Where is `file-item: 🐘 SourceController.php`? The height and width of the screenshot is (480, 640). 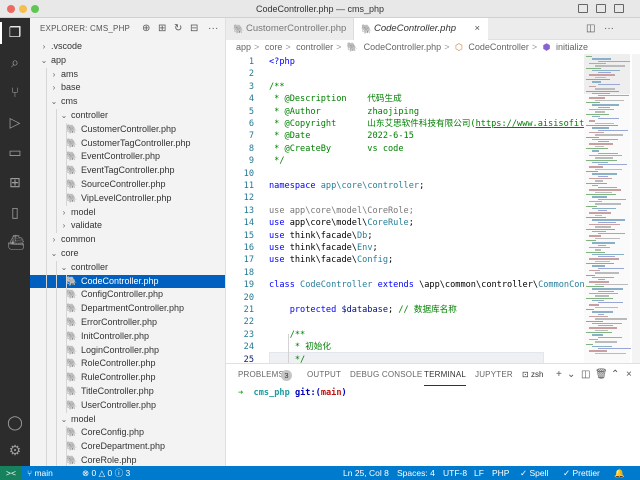 file-item: 🐘 SourceController.php is located at coordinates (127, 184).